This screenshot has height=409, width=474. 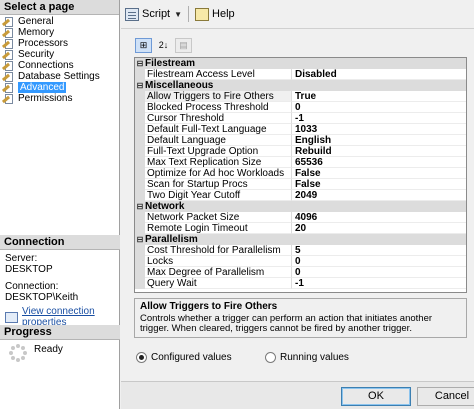 I want to click on property-grid-toolbar: ⊞ 2↓ ▤, so click(x=165, y=45).